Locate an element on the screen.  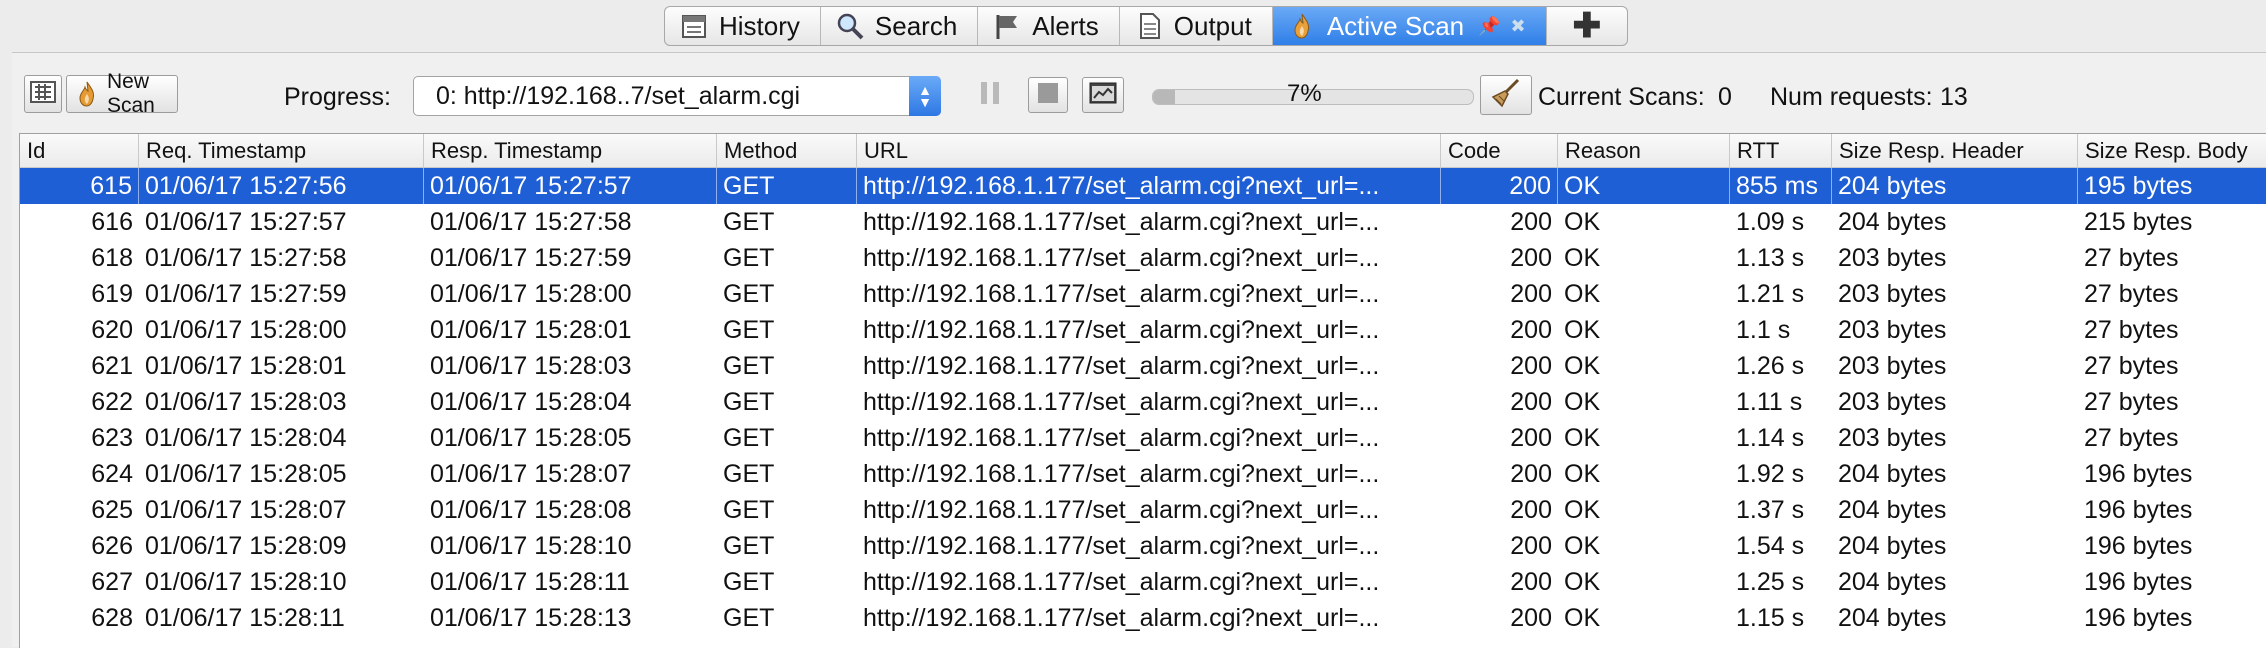
new-scan-button: New Scan is located at coordinates (122, 93).